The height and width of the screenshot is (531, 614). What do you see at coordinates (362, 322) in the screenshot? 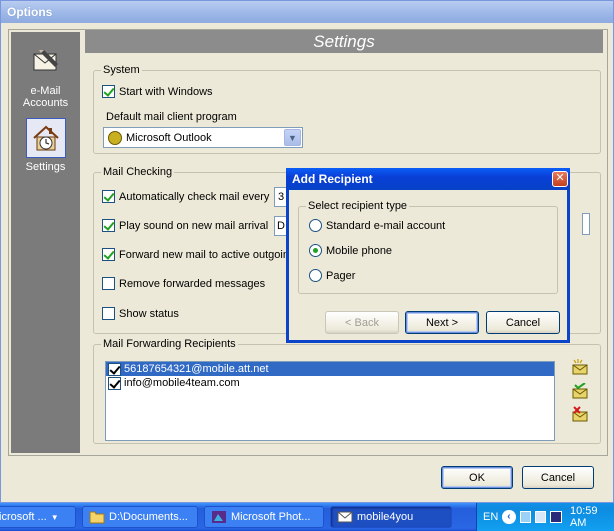
I see `back-button: < Back` at bounding box center [362, 322].